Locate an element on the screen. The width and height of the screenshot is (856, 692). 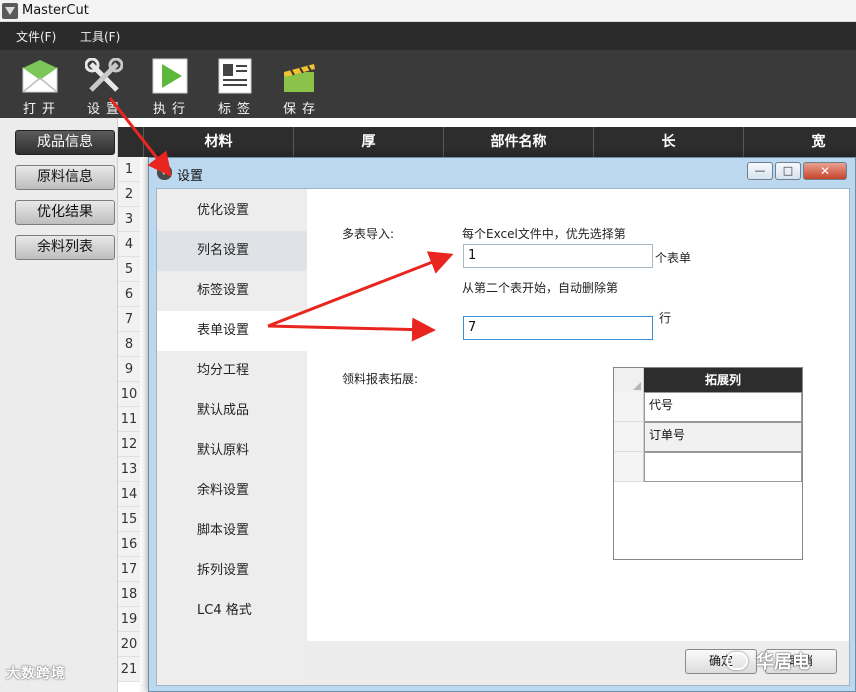
row-number: 7 is located at coordinates (129, 319).